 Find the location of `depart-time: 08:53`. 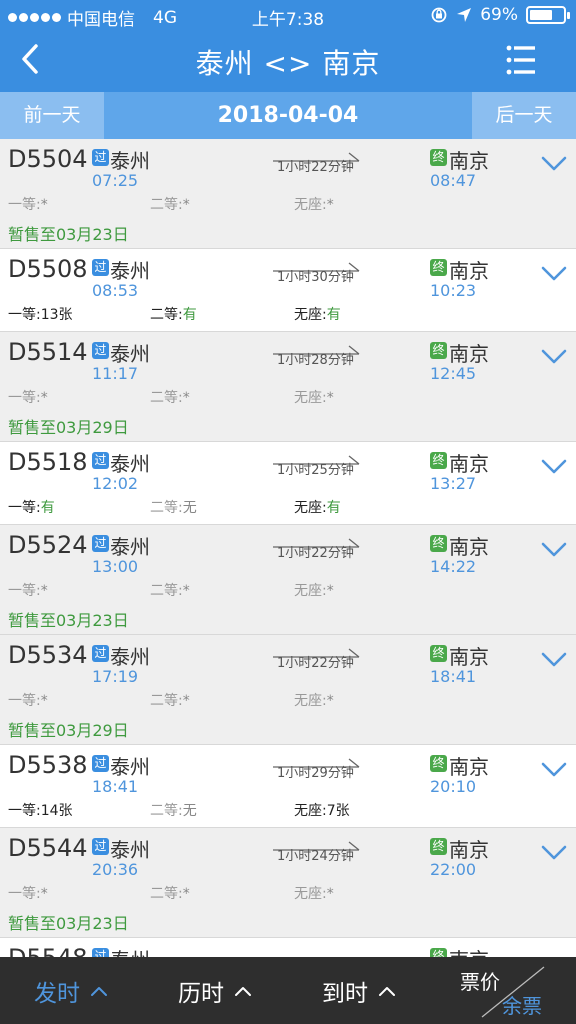

depart-time: 08:53 is located at coordinates (115, 290).